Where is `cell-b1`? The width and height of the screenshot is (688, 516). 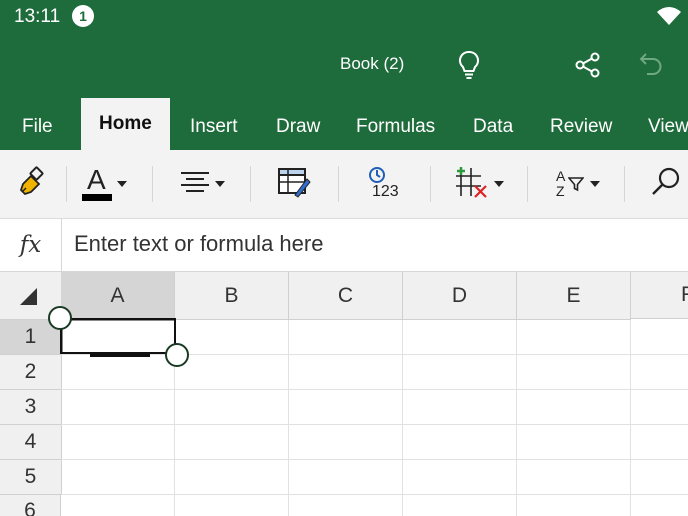 cell-b1 is located at coordinates (232, 337).